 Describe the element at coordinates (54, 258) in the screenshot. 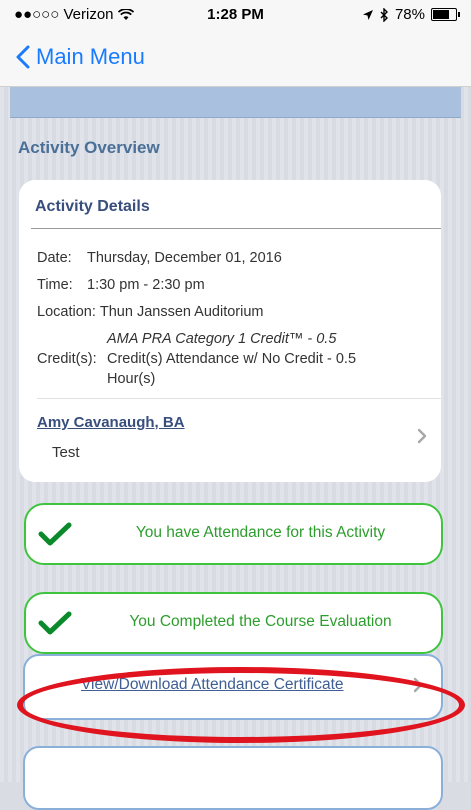

I see `date-label: Date:` at that location.